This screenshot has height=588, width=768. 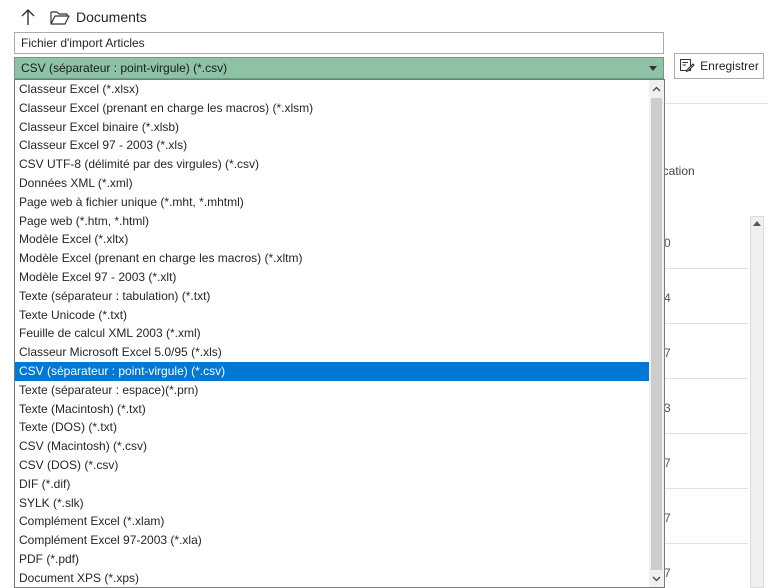 What do you see at coordinates (716, 103) in the screenshot?
I see `background-divider` at bounding box center [716, 103].